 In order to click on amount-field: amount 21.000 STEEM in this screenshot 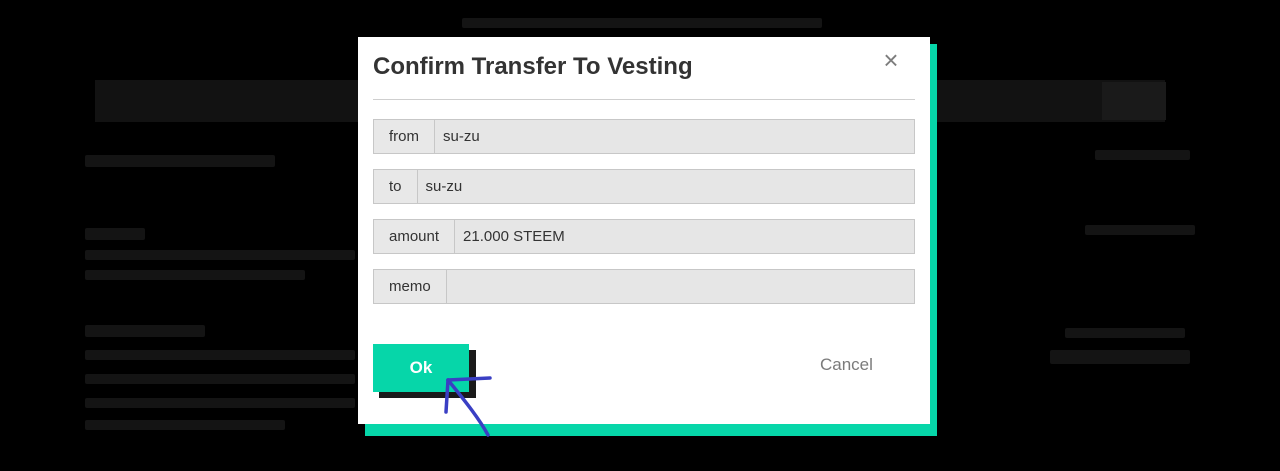, I will do `click(644, 236)`.